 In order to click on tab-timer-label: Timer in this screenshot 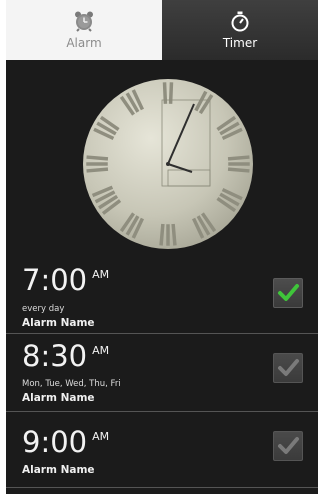, I will do `click(240, 43)`.